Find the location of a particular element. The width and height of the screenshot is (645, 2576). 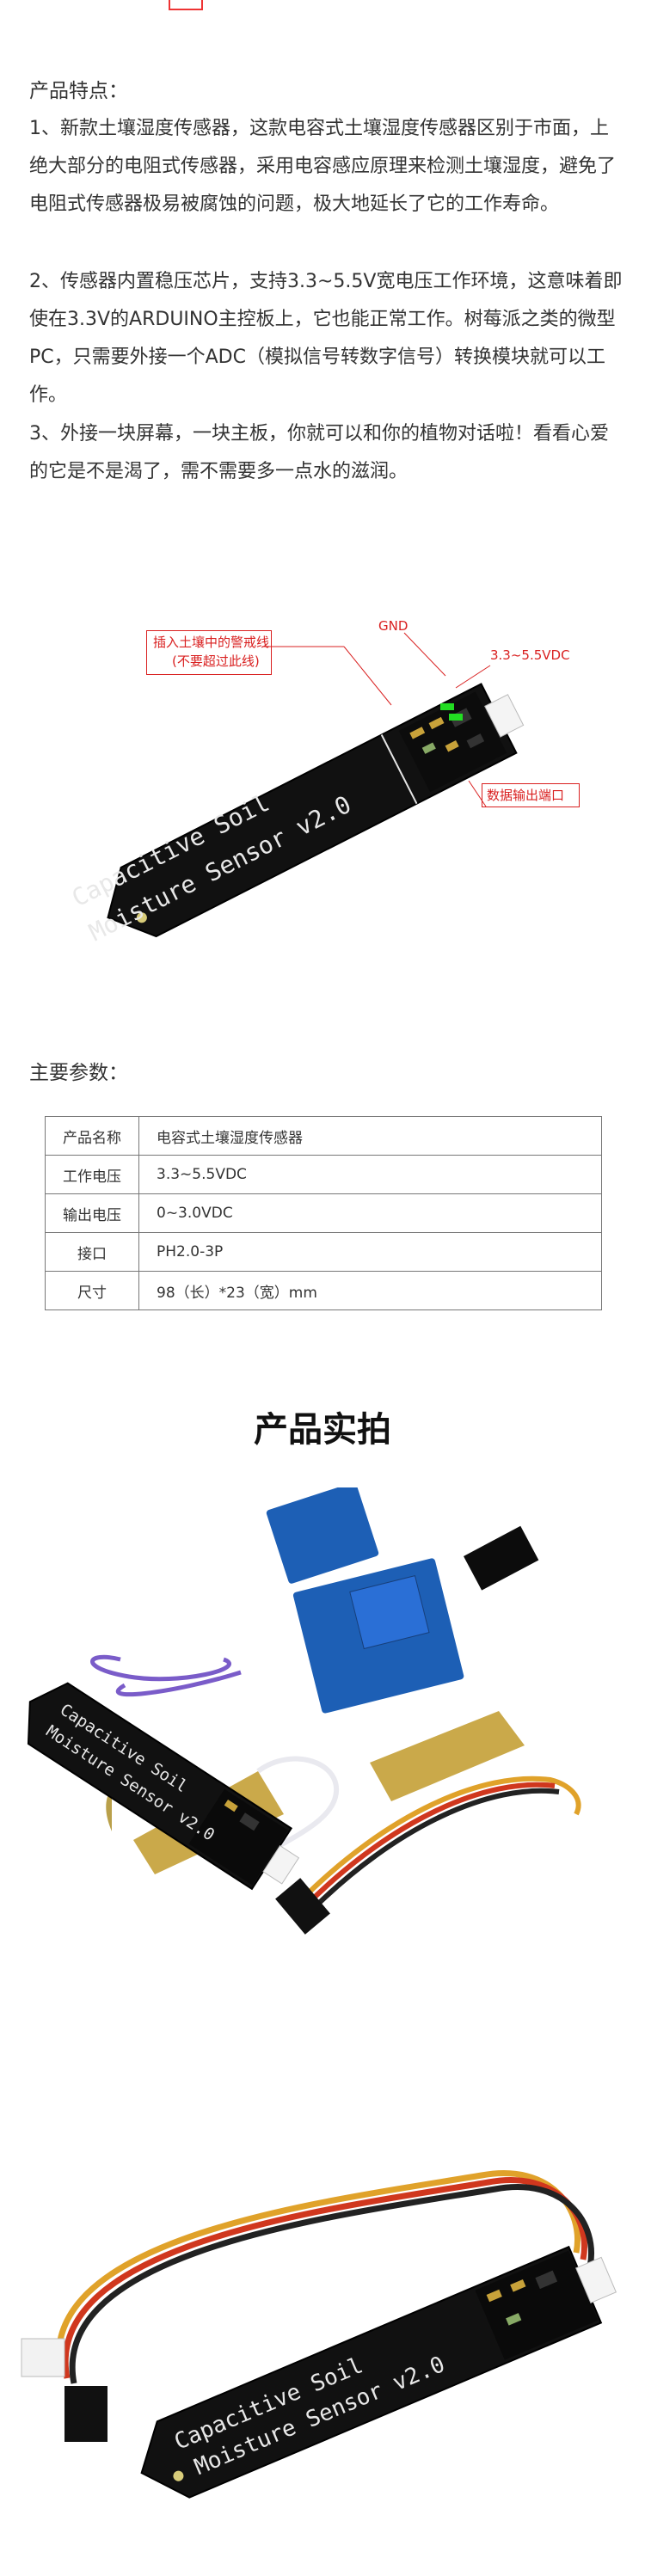

table-row: 尺寸 98（长）*23（宽）mm is located at coordinates (323, 1290).